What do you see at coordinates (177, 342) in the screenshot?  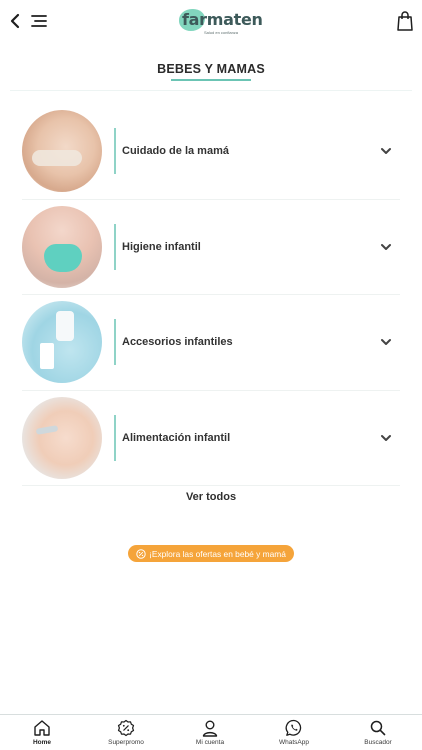 I see `category-label: Accesorios infantiles` at bounding box center [177, 342].